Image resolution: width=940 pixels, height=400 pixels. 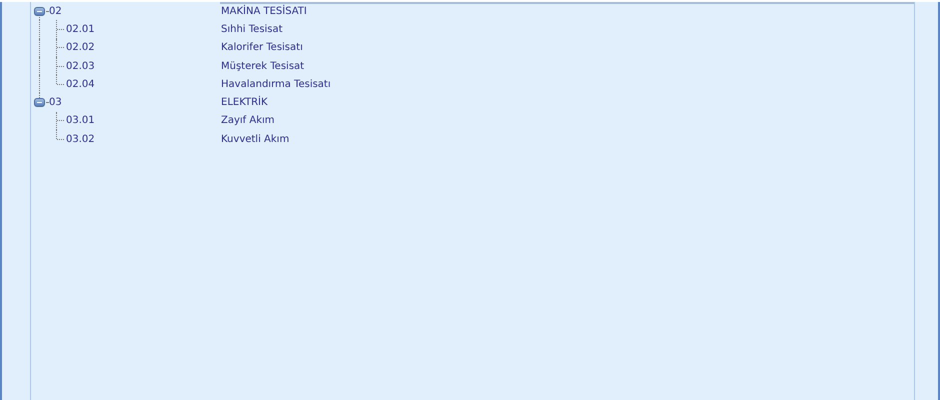 What do you see at coordinates (262, 48) in the screenshot?
I see `tree-name: Kalorifer Tesisatı` at bounding box center [262, 48].